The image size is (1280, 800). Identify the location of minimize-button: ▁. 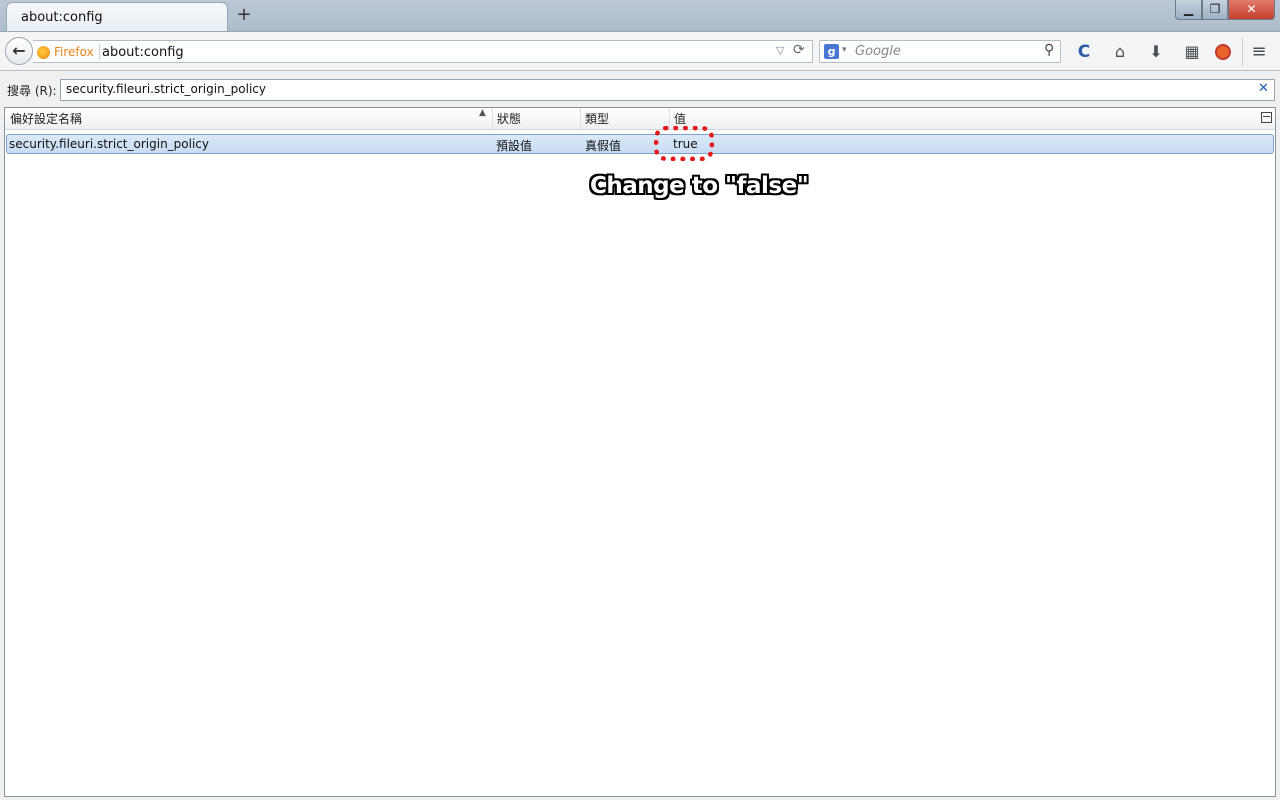
(1188, 10).